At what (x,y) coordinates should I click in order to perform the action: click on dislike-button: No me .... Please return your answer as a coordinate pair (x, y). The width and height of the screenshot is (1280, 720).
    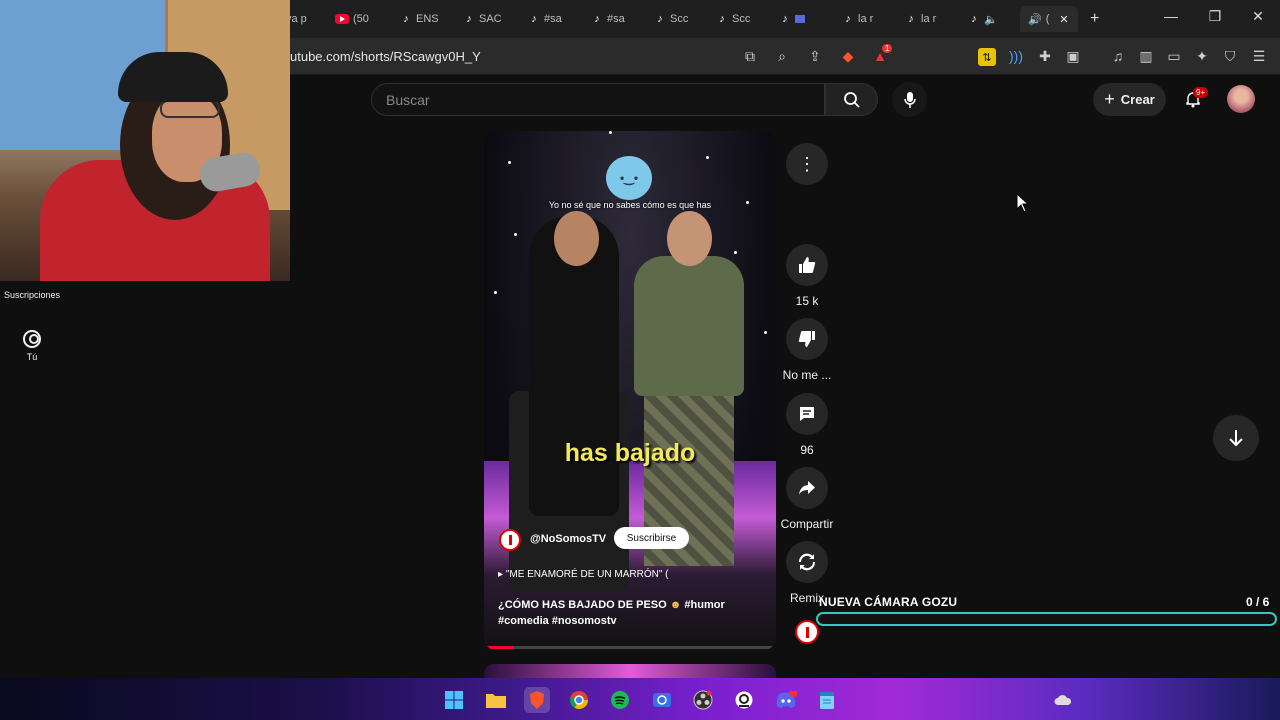
    Looking at the image, I should click on (807, 350).